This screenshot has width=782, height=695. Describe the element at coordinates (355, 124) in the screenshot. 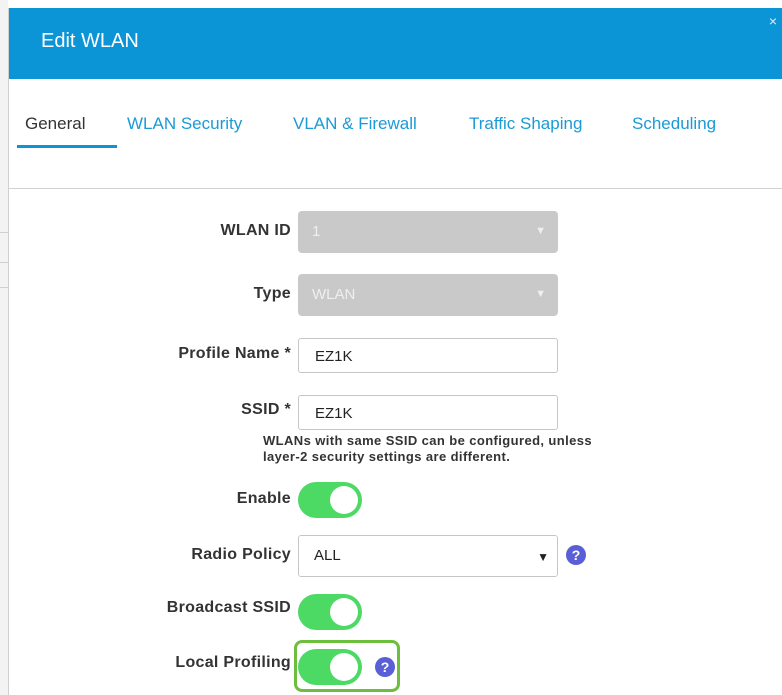

I see `tab-vlan-firewall: VLAN & Firewall` at that location.